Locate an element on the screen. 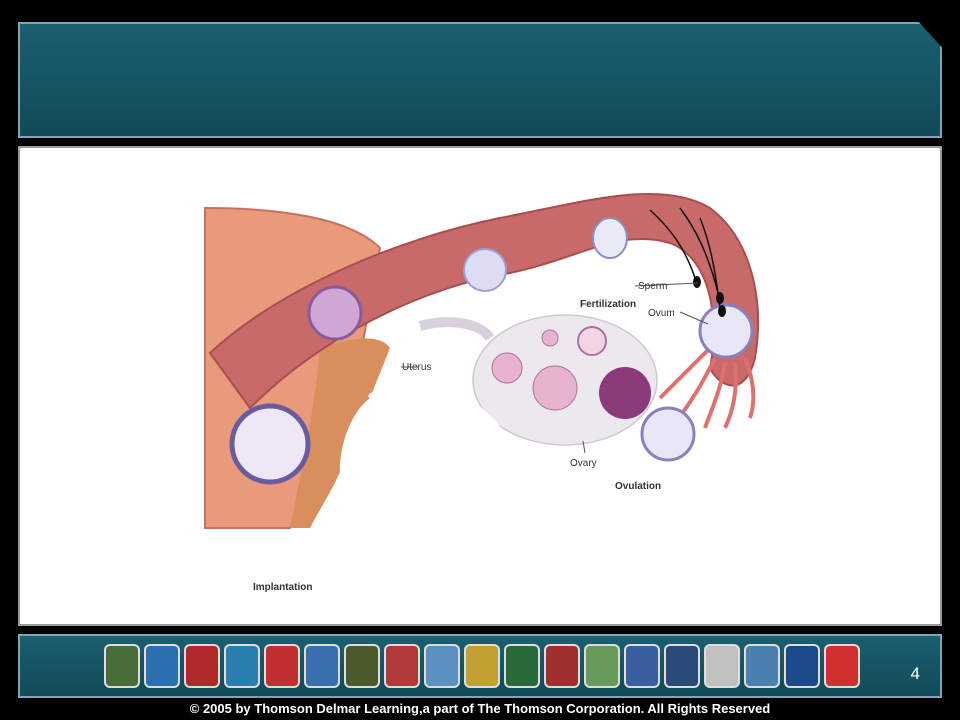 The height and width of the screenshot is (720, 960). corpus-luteum is located at coordinates (625, 393).